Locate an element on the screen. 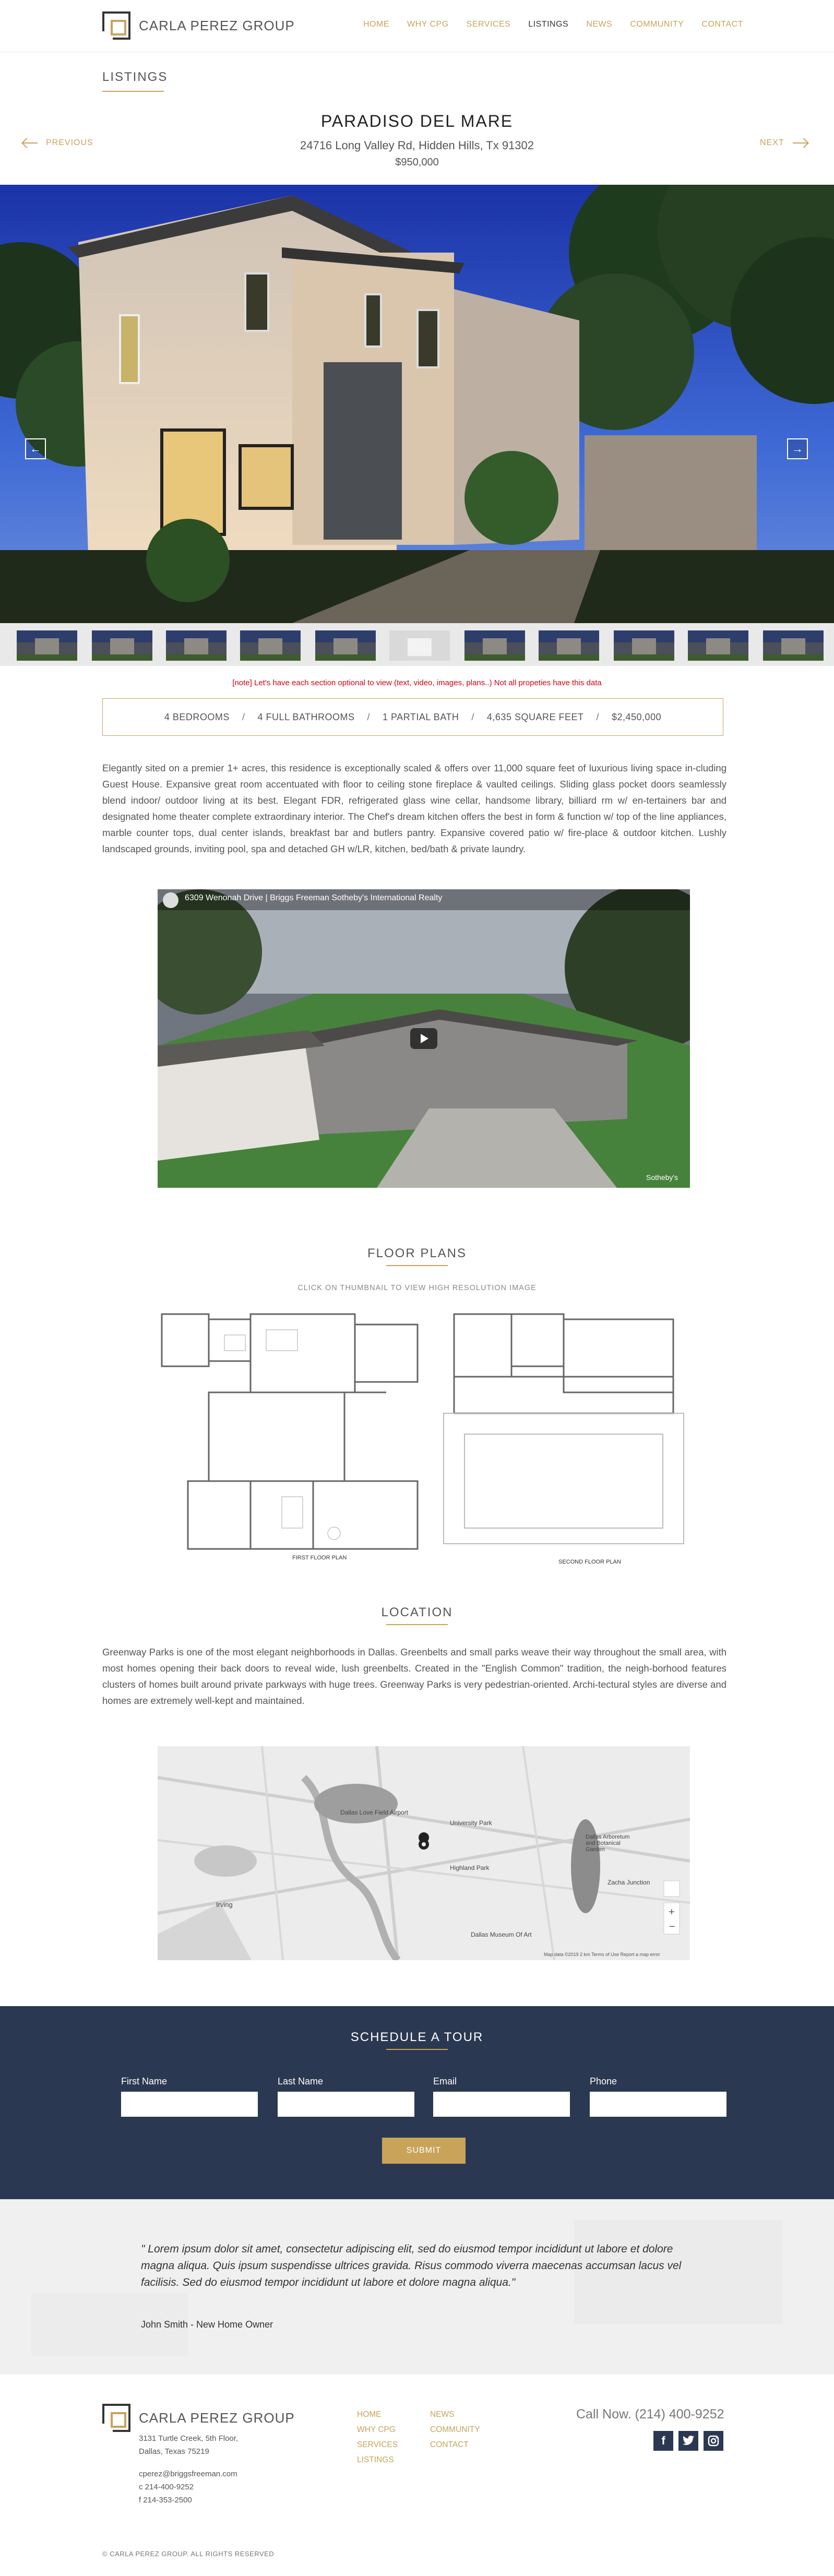 Image resolution: width=834 pixels, height=2576 pixels. footer-links-col-1: HOME WHY CPG SERVICES LISTINGS is located at coordinates (378, 2437).